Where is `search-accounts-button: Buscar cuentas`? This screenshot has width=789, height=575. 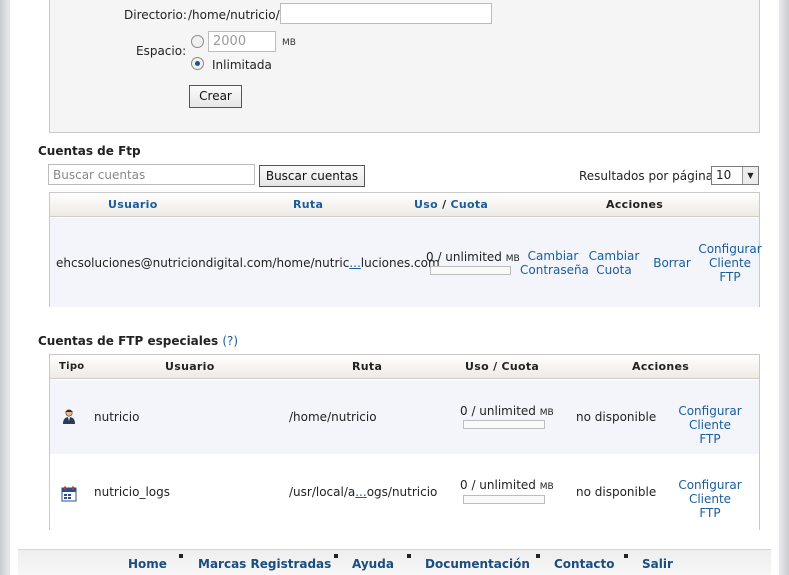
search-accounts-button: Buscar cuentas is located at coordinates (312, 176).